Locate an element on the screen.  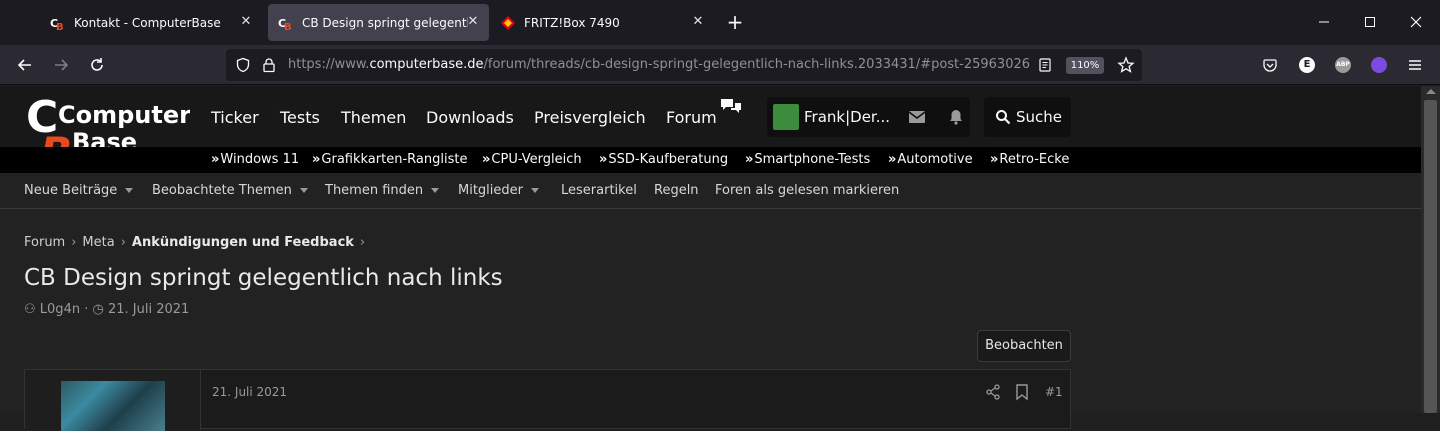
topic-cpu-vergleich: CPU-Vergleich is located at coordinates (531, 160).